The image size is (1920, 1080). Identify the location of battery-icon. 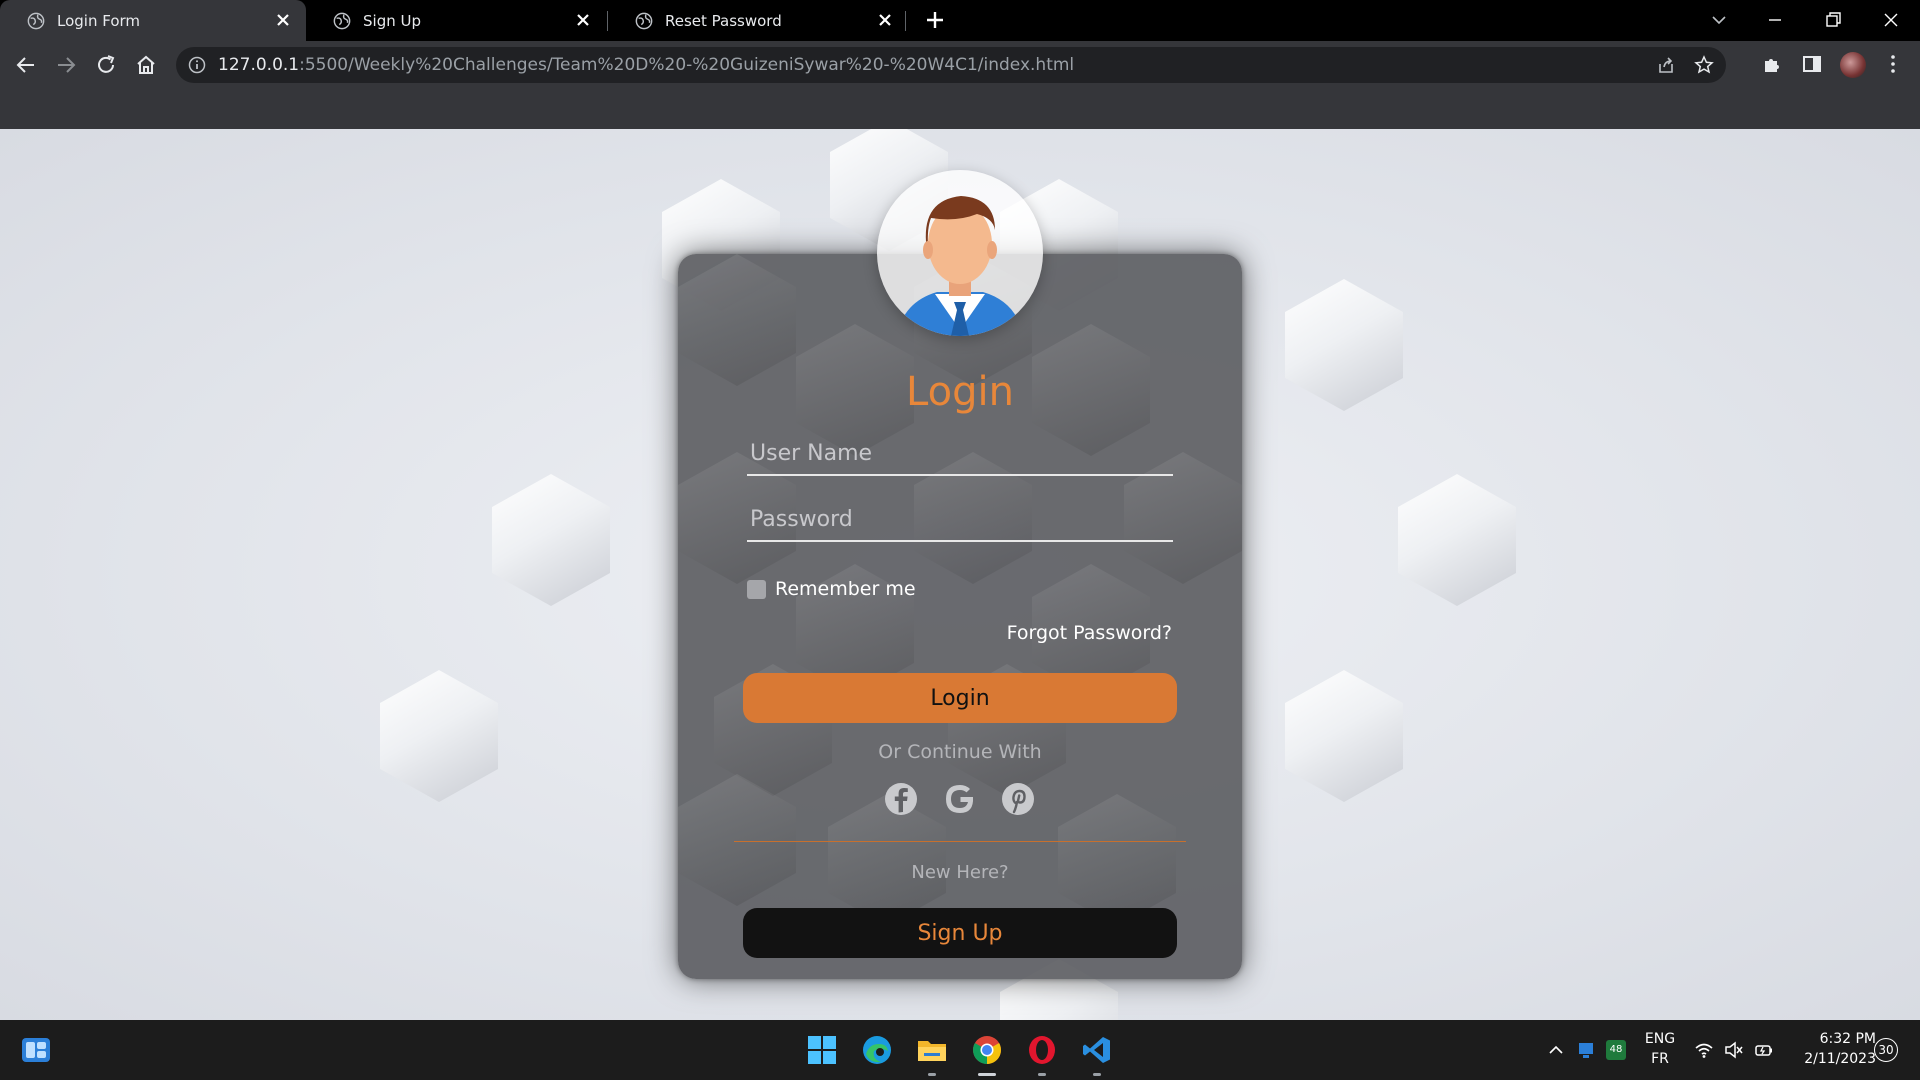
(1764, 1050).